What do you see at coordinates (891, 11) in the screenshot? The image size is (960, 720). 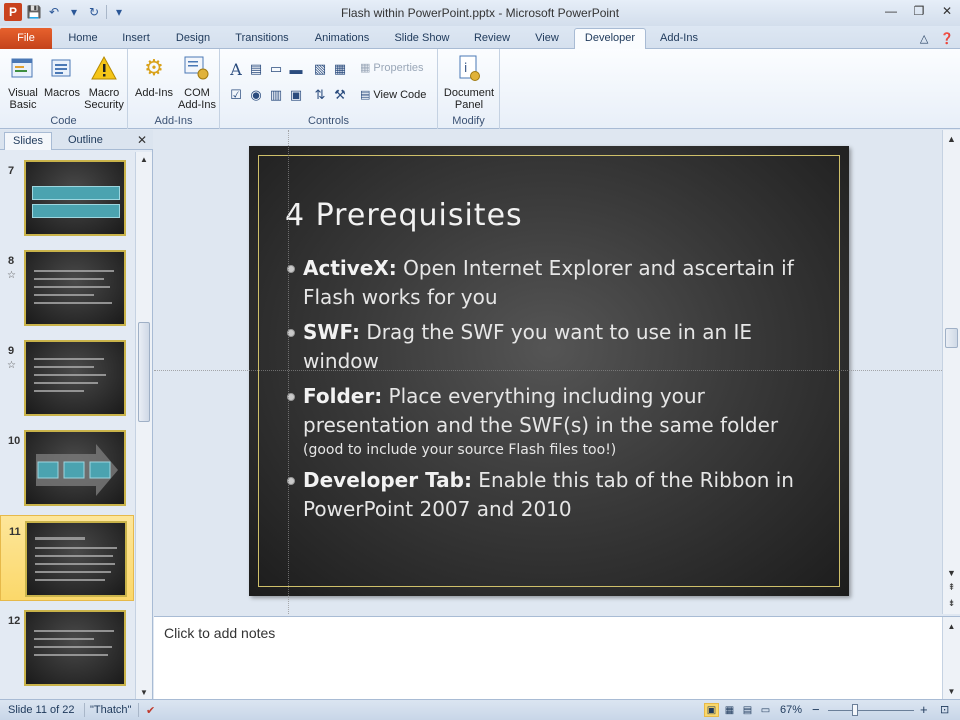 I see `minimize-button: —` at bounding box center [891, 11].